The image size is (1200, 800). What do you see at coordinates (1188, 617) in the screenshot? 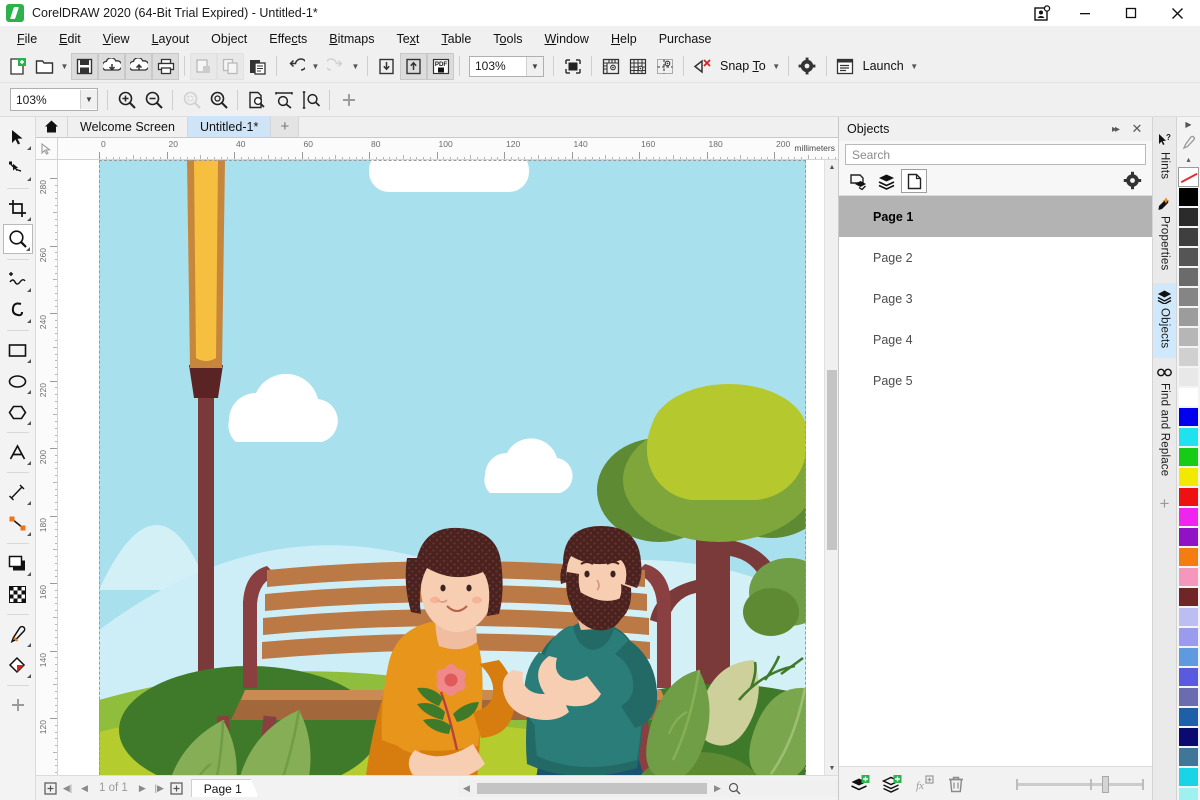
I see `palette-swatch-pale-lavender` at bounding box center [1188, 617].